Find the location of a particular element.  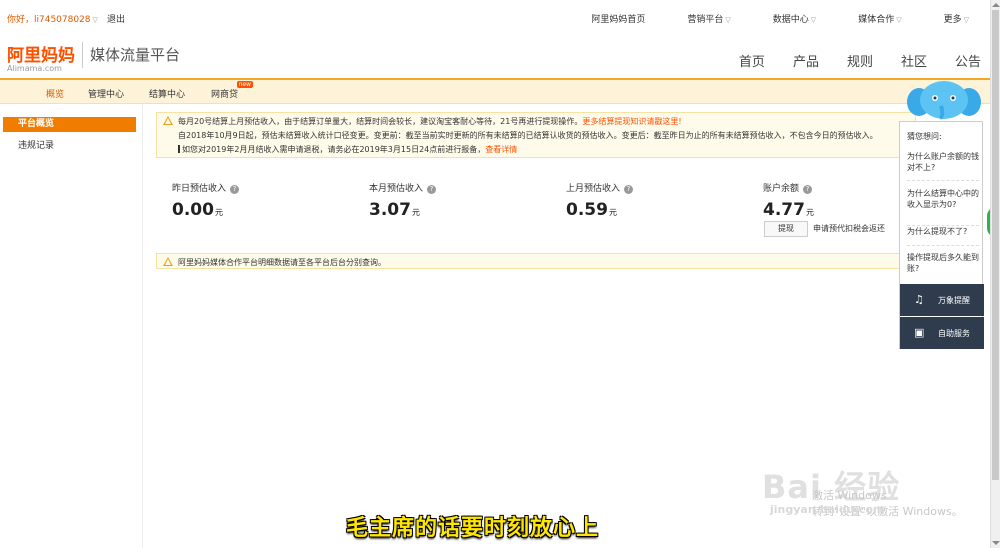

sidebar-item-violation-records: 违规记录 is located at coordinates (36, 144).